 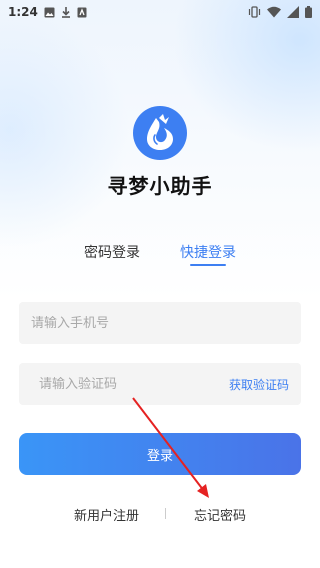 I want to click on download-icon, so click(x=66, y=12).